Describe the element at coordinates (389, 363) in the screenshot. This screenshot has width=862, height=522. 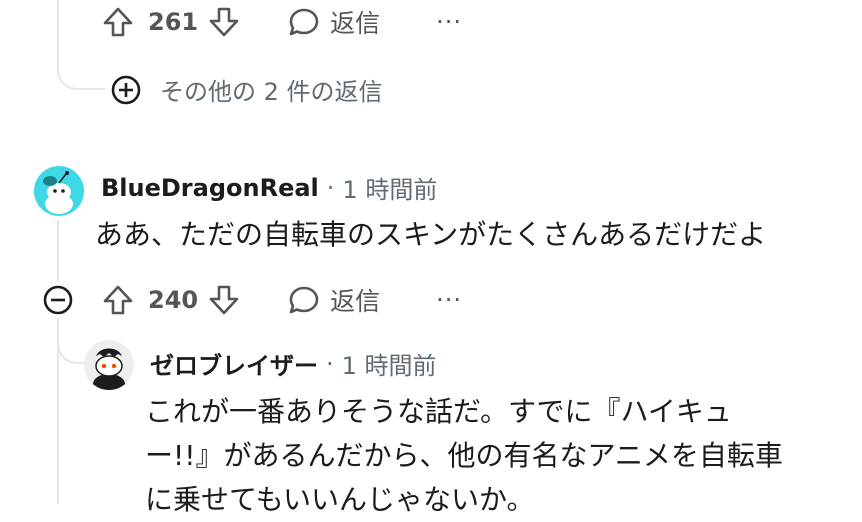
I see `reply-timestamp: 1 時間前` at that location.